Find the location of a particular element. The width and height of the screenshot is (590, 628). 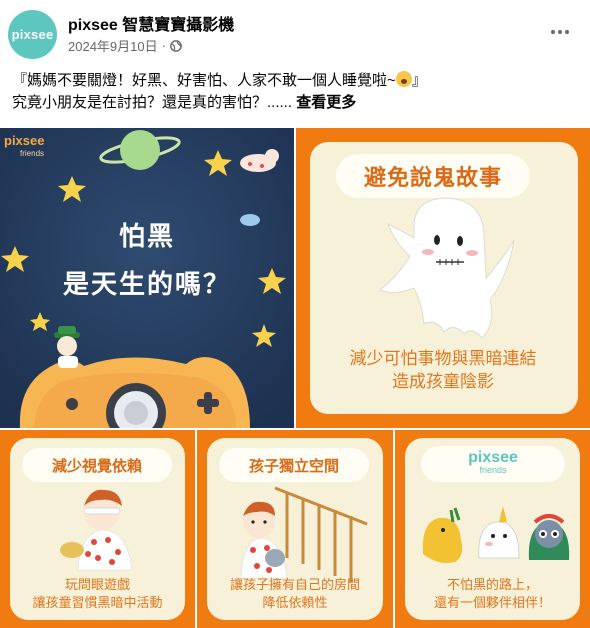

post-line-1: 『媽媽不要關燈！好黑、好害怕、人家不敢一個人睡覺啦~ 』 is located at coordinates (297, 81).